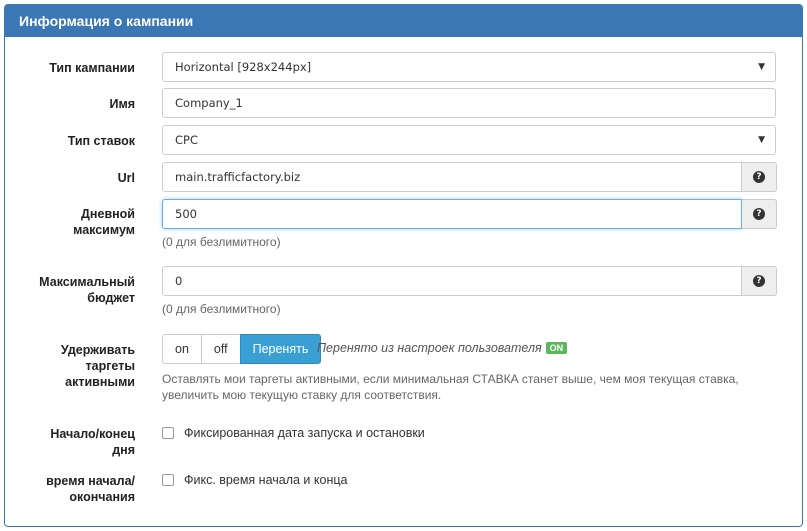 Image resolution: width=807 pixels, height=531 pixels. Describe the element at coordinates (70, 442) in the screenshot. I see `start-end-date-label: Начало/конец дня` at that location.